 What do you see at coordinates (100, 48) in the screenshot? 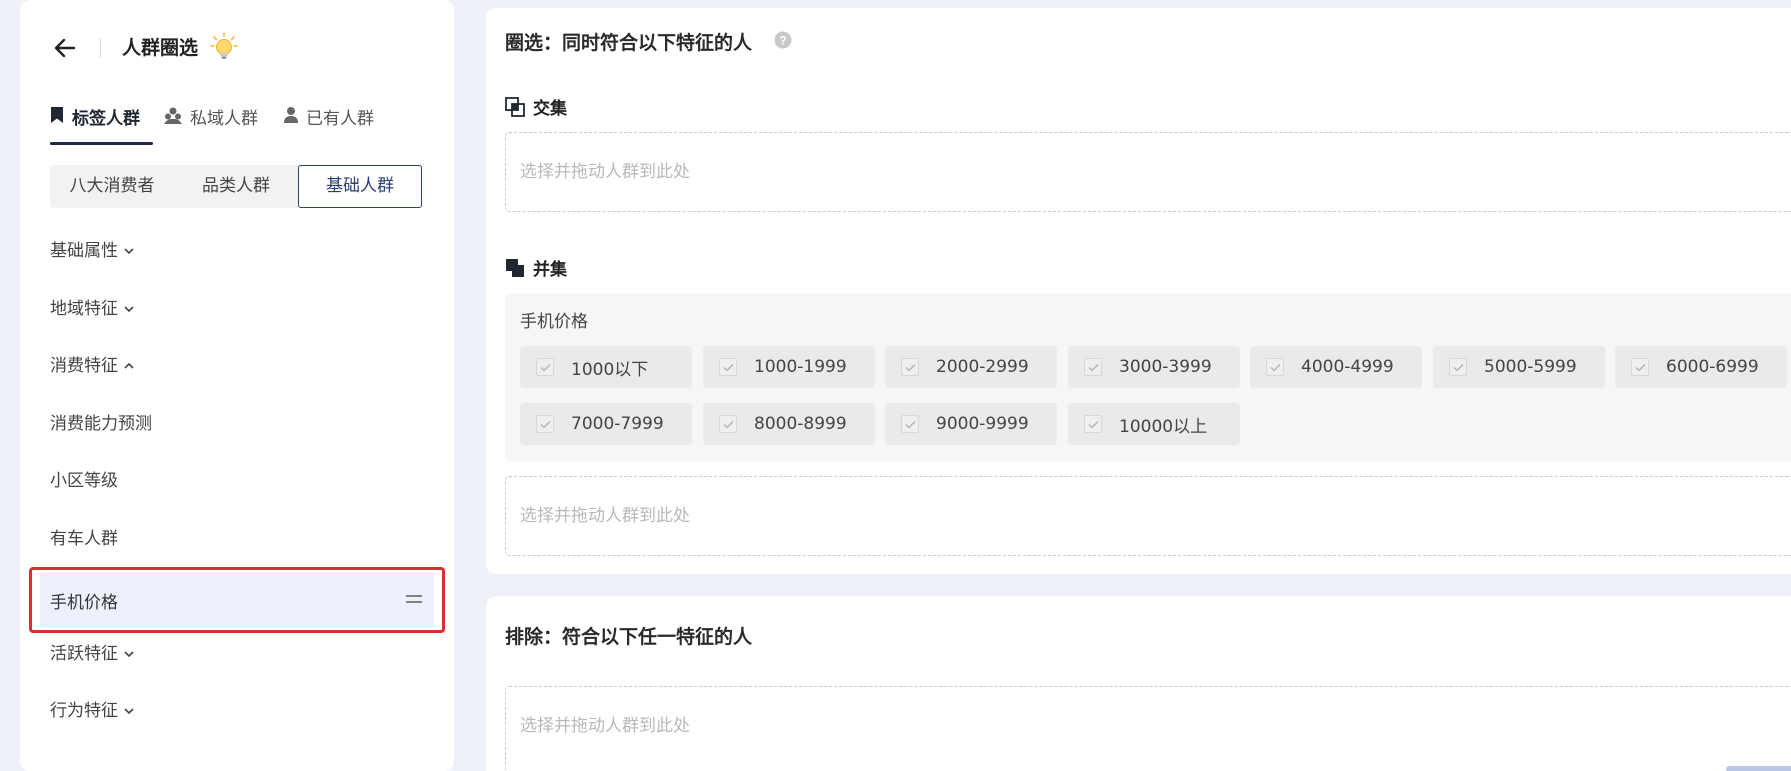
I see `header-divider` at bounding box center [100, 48].